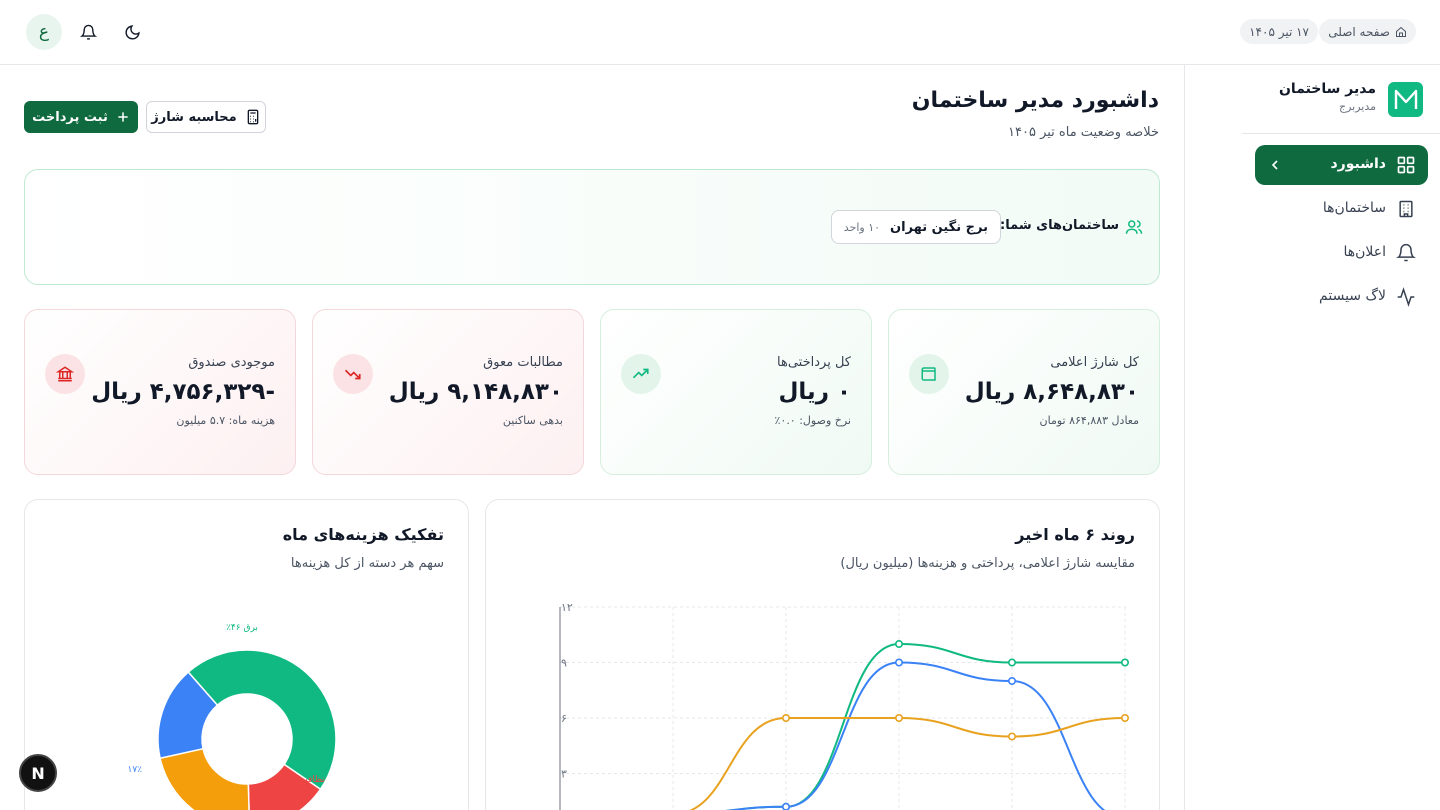  What do you see at coordinates (1359, 31) in the screenshot?
I see `breadcrumb-home-label: صفحه اصلی` at bounding box center [1359, 31].